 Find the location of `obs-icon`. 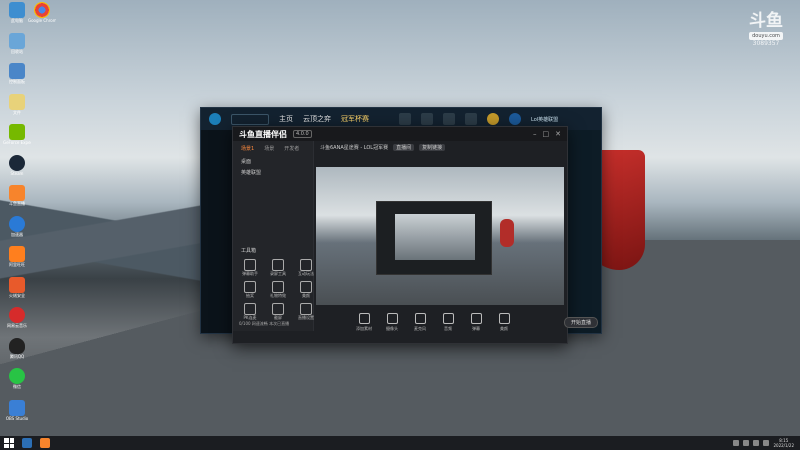

obs-icon is located at coordinates (17, 408).